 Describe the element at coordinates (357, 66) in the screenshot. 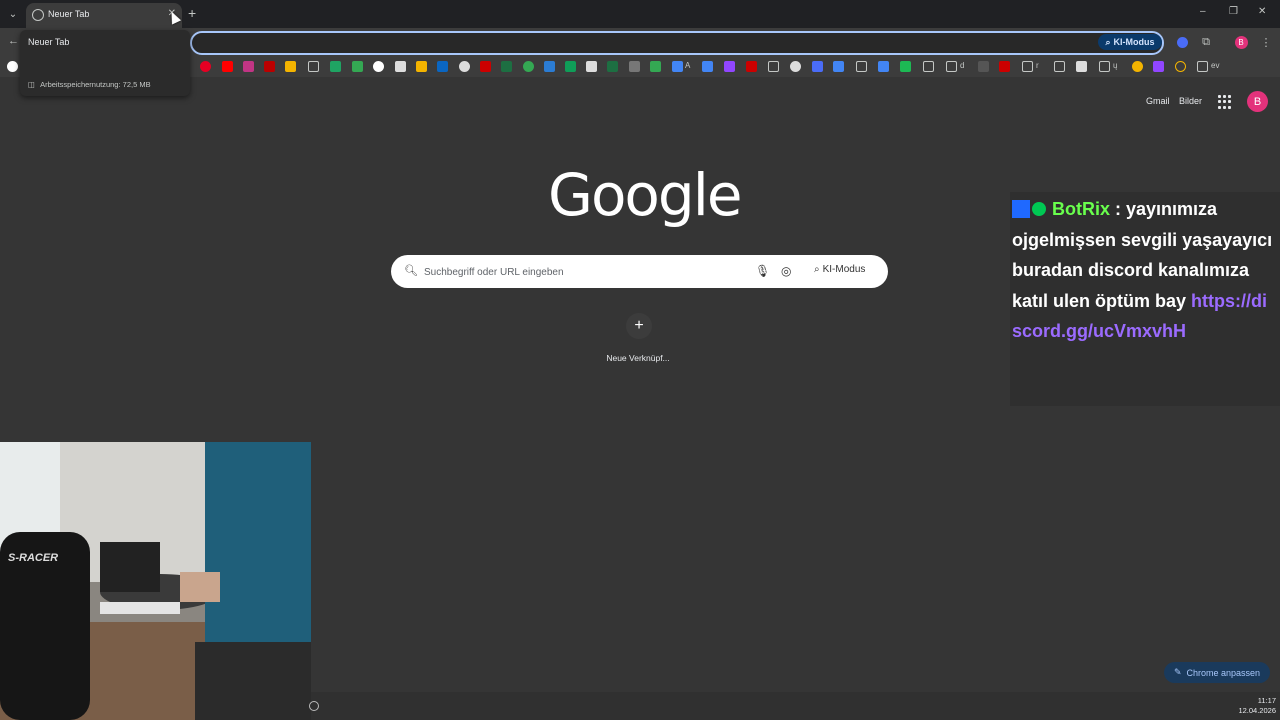

I see `photos-bookmark-icon` at that location.